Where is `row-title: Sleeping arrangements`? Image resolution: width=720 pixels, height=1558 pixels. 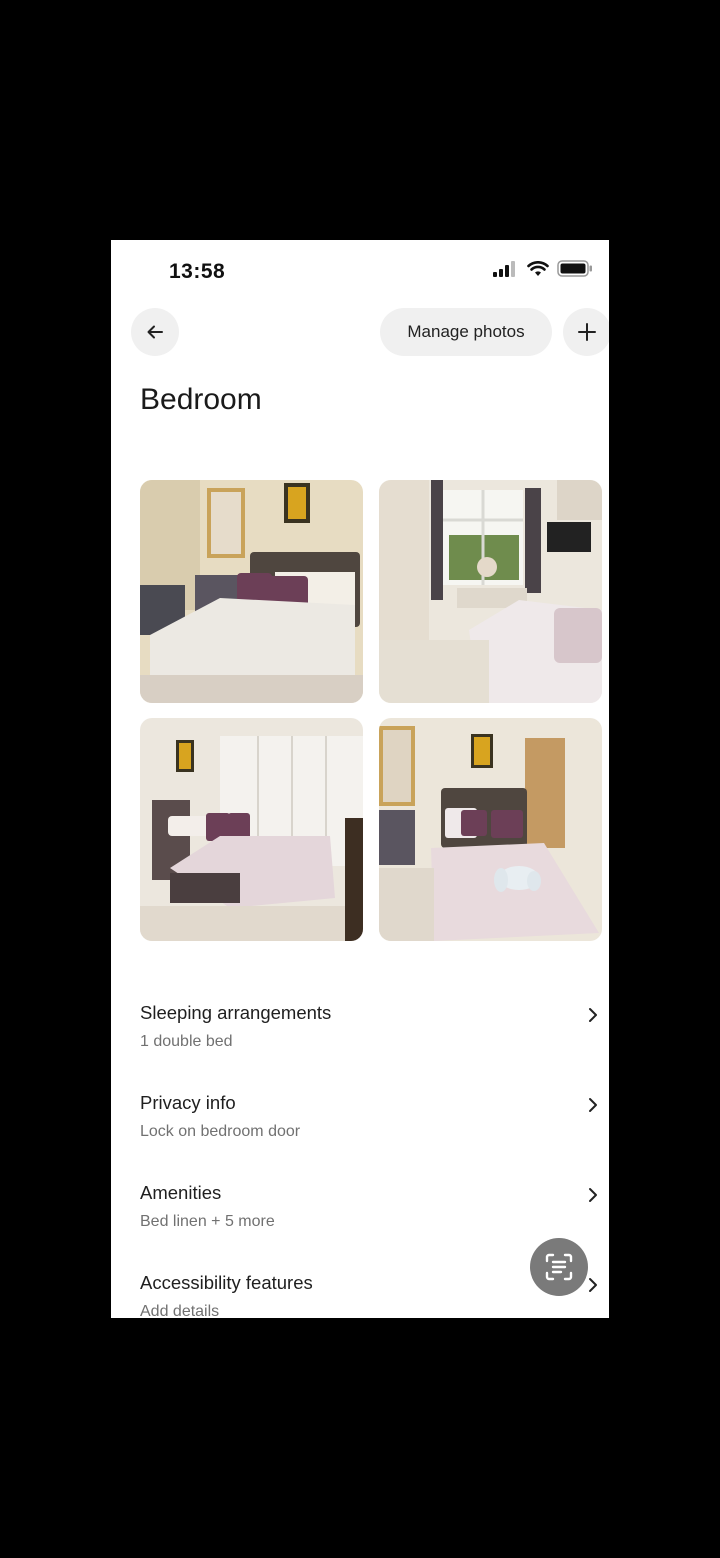 row-title: Sleeping arrangements is located at coordinates (236, 1012).